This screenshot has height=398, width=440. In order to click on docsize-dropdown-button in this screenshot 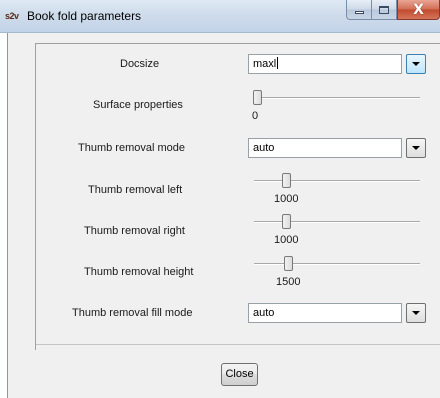, I will do `click(416, 64)`.